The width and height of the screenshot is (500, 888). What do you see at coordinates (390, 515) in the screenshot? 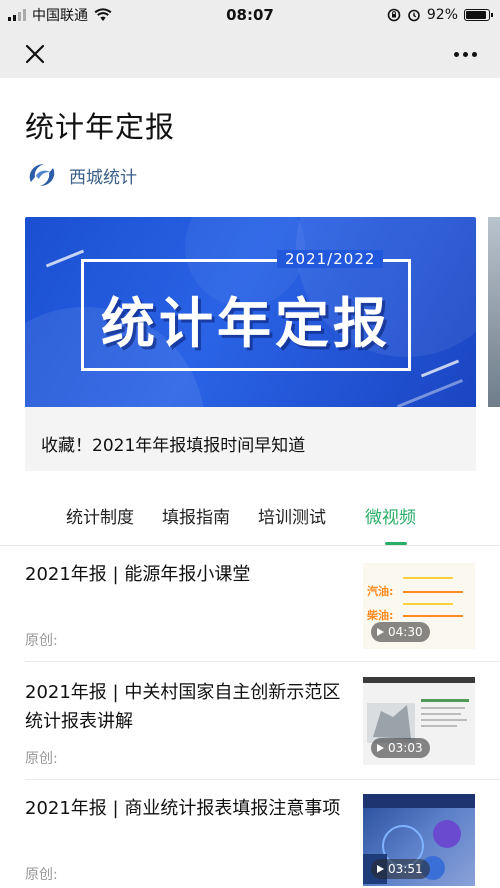
I see `tab-micro-video: 微视频` at bounding box center [390, 515].